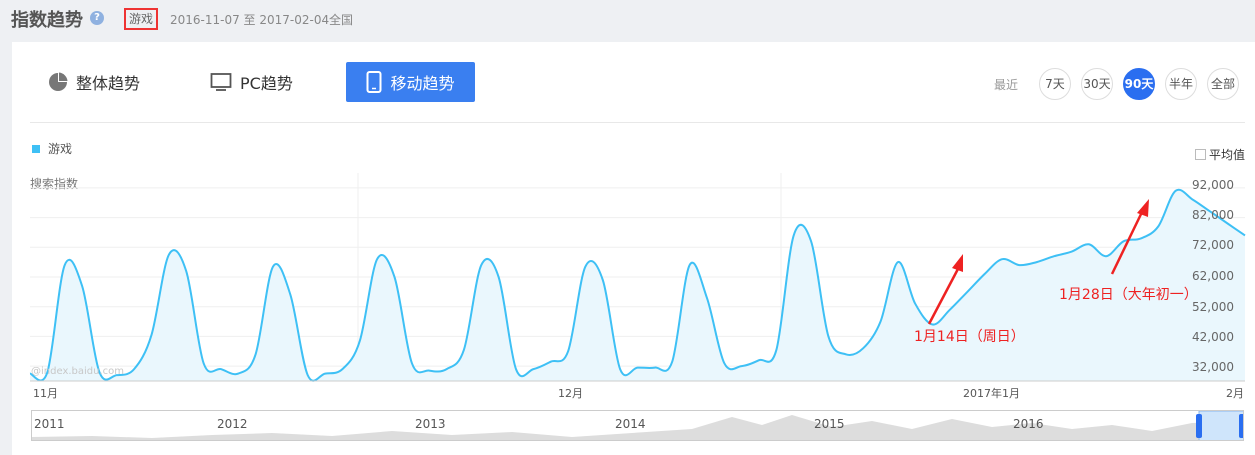  Describe the element at coordinates (47, 20) in the screenshot. I see `page-title: 指数趋势` at that location.